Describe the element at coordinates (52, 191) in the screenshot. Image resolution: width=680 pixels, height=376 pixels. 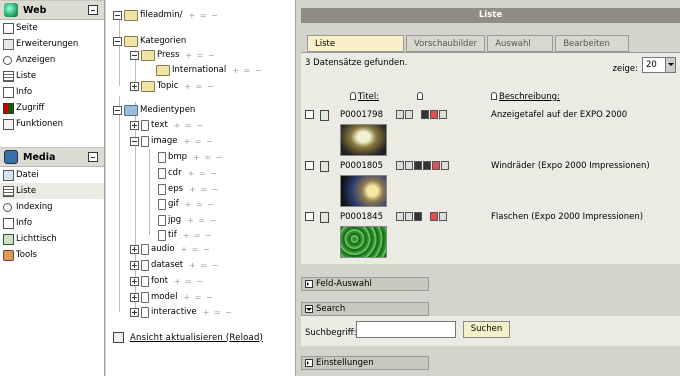
I see `menu-item-liste-media: Liste` at that location.